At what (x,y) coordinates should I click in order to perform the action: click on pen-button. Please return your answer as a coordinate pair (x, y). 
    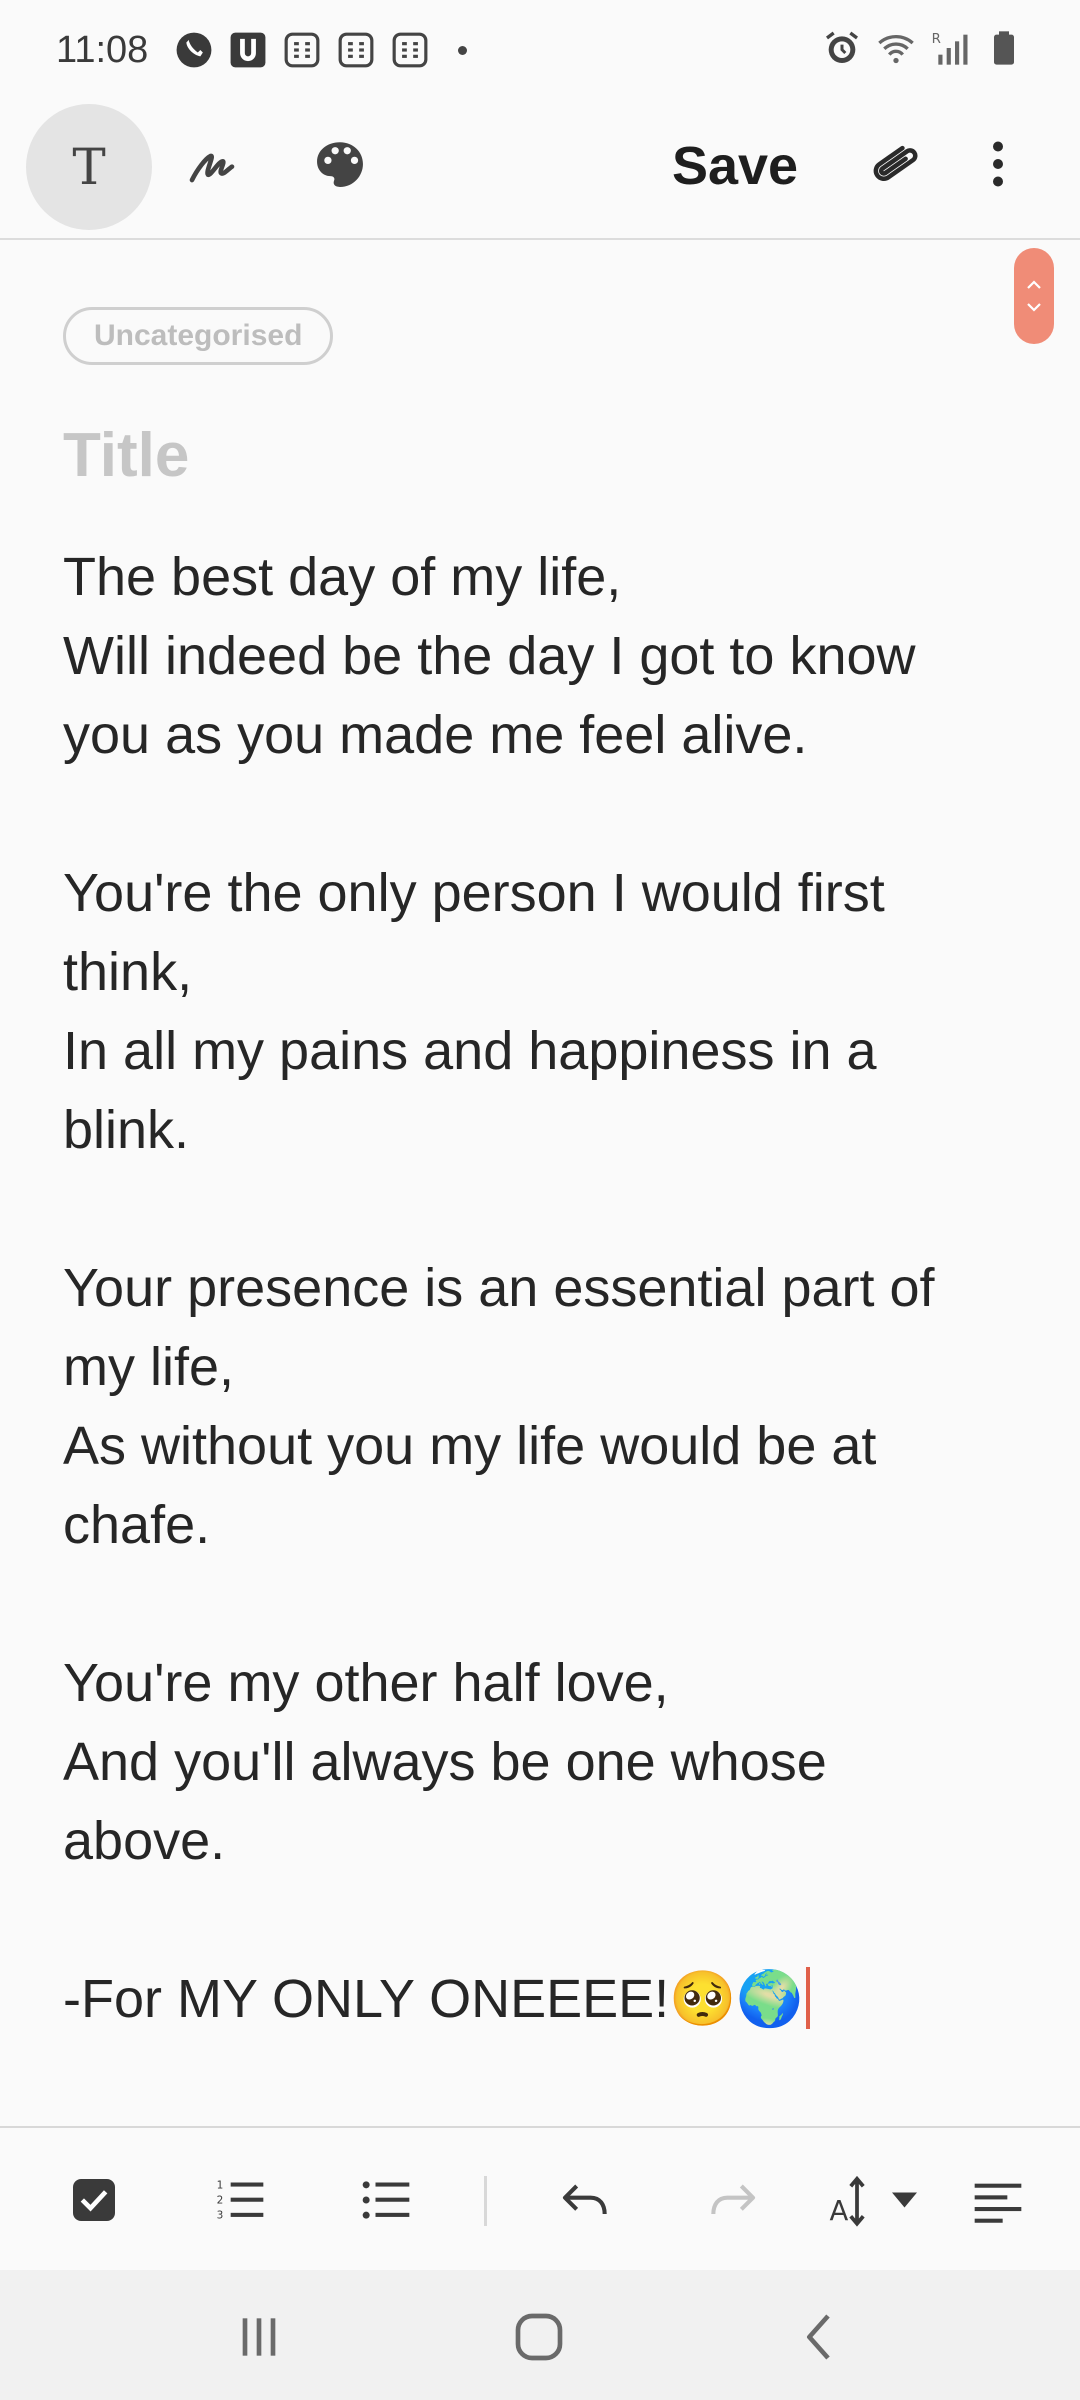
    Looking at the image, I should click on (216, 166).